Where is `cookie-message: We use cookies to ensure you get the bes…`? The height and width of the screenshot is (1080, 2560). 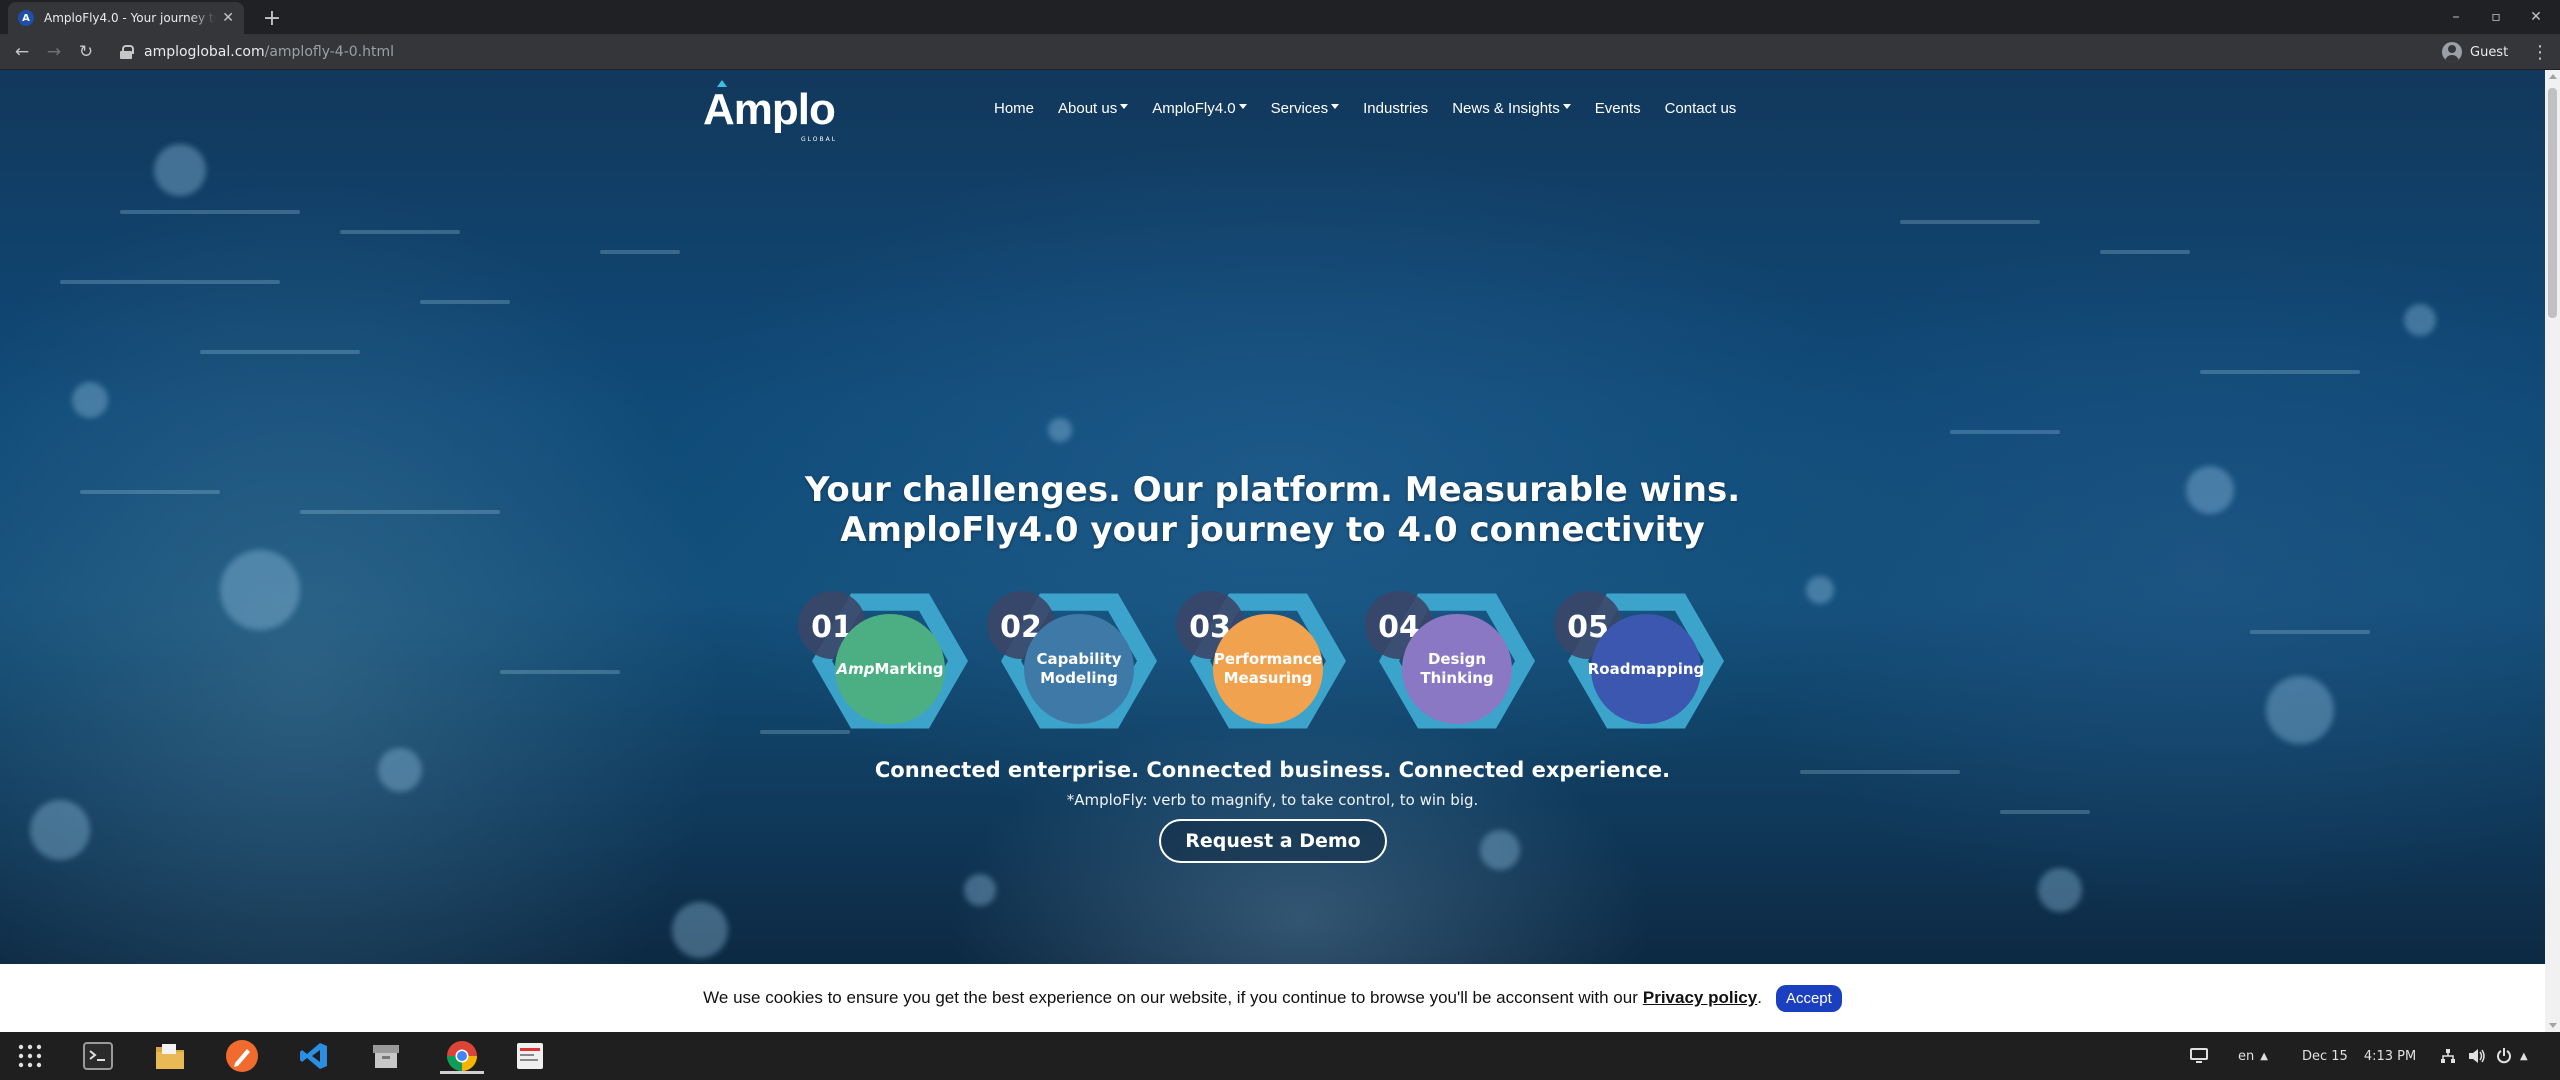 cookie-message: We use cookies to ensure you get the bes… is located at coordinates (1170, 997).